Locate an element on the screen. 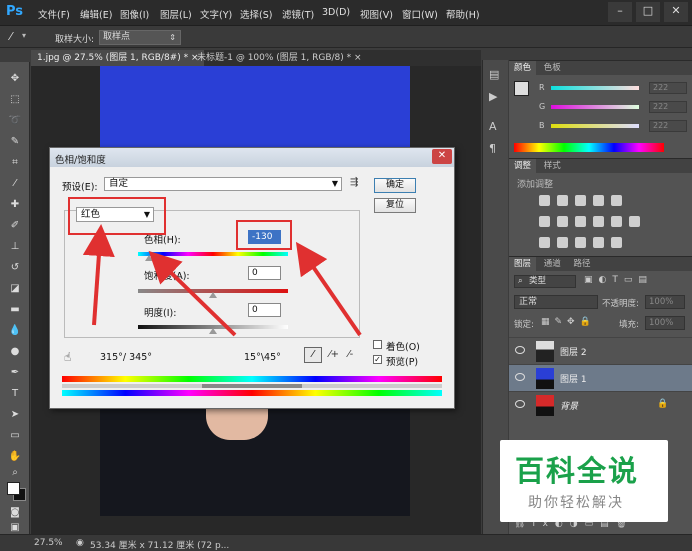 This screenshot has width=692, height=551. brightness-icon is located at coordinates (544, 200).